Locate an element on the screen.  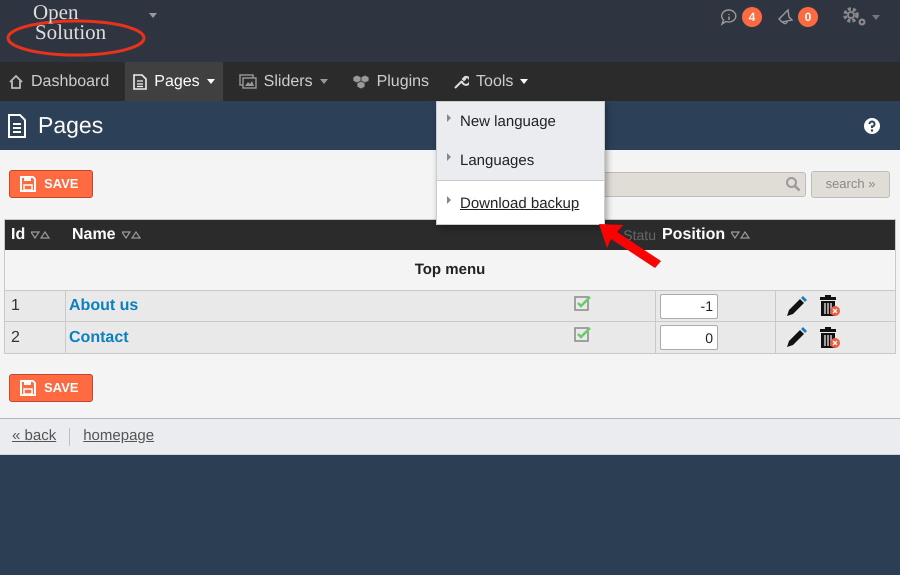
nav-label: Tools is located at coordinates (495, 82).